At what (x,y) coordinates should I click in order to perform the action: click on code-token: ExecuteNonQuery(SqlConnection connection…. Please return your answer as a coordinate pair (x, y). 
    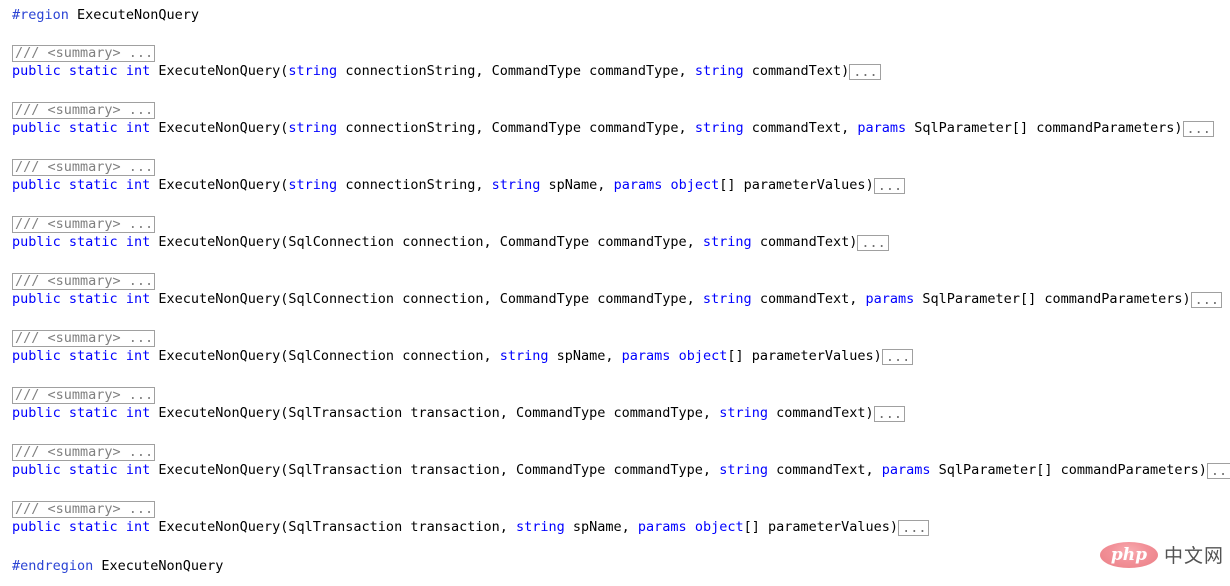
    Looking at the image, I should click on (325, 356).